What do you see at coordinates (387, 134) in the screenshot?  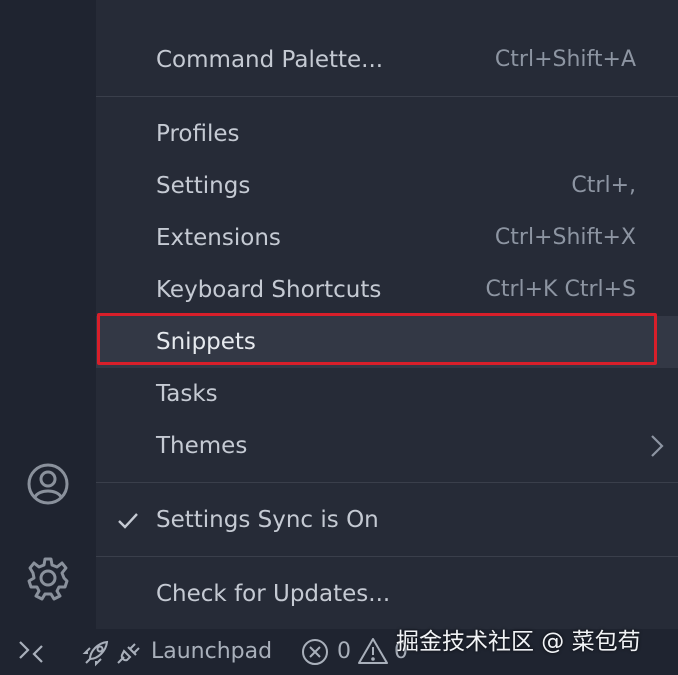 I see `menu-item-profiles: Profiles` at bounding box center [387, 134].